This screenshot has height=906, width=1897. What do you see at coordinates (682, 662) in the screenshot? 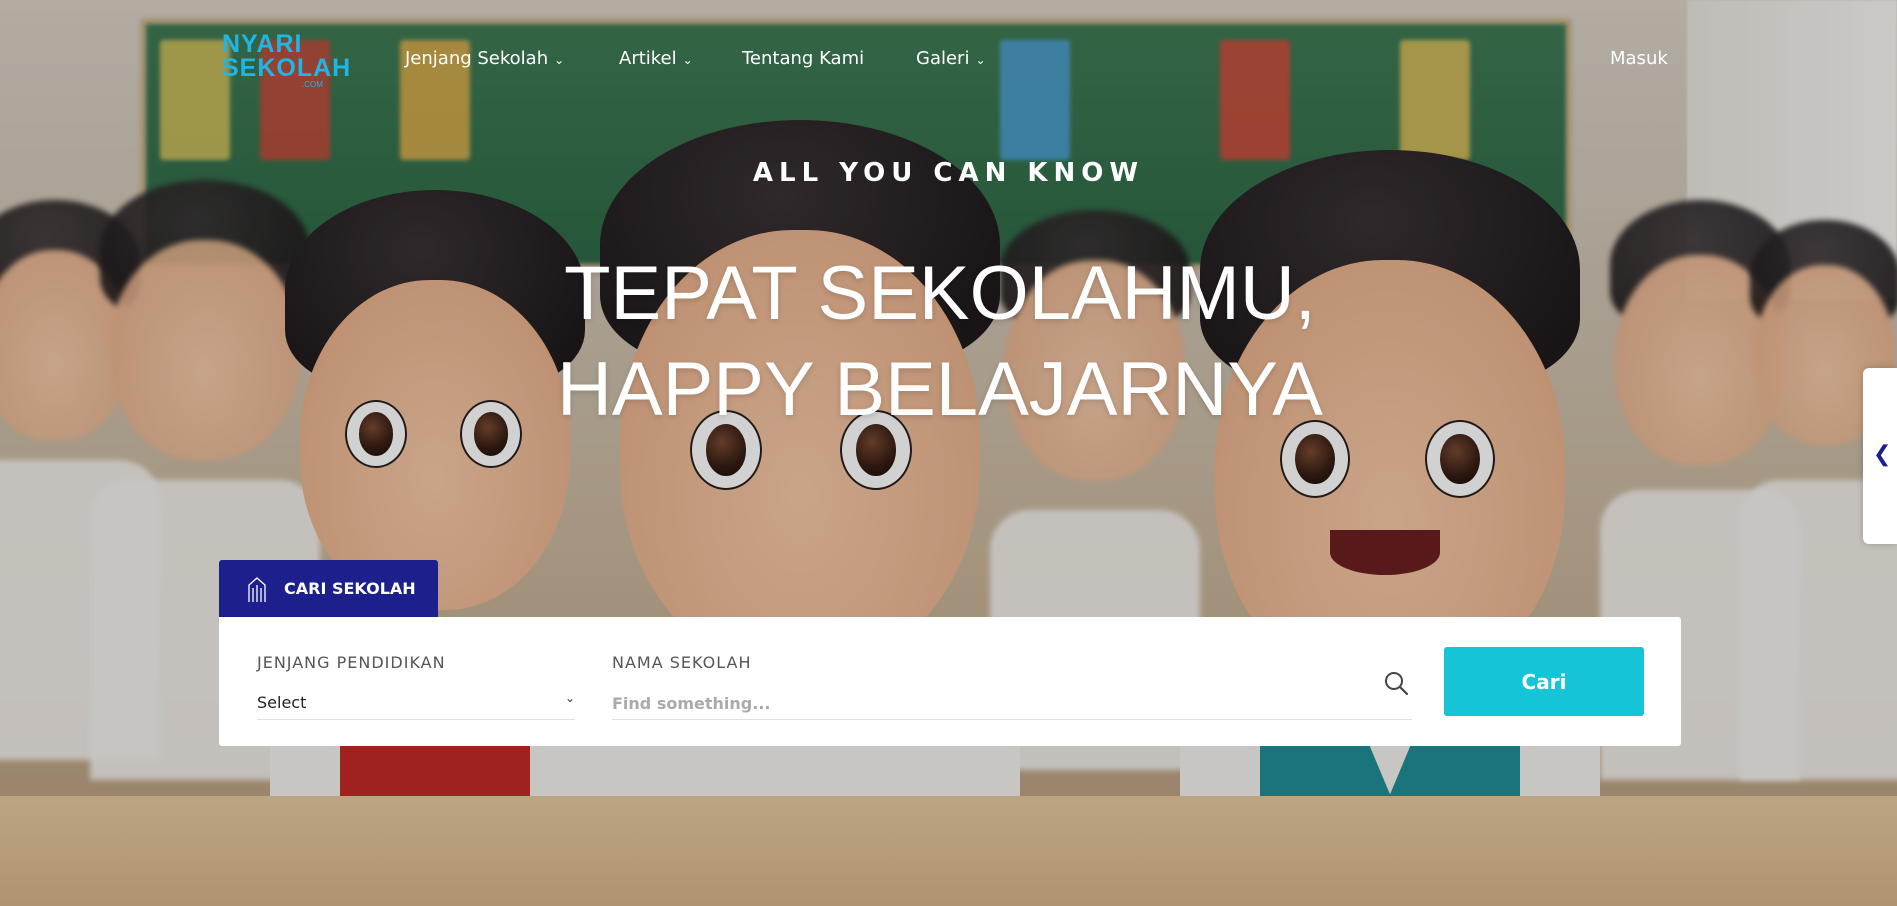
I see `nama-sekolah-label: NAMA SEKOLAH` at bounding box center [682, 662].